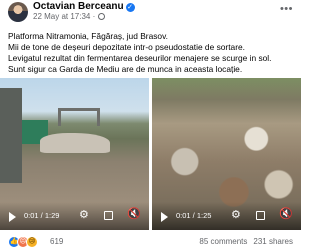 The height and width of the screenshot is (252, 320). What do you see at coordinates (75, 143) in the screenshot?
I see `video-waste-heap` at bounding box center [75, 143].